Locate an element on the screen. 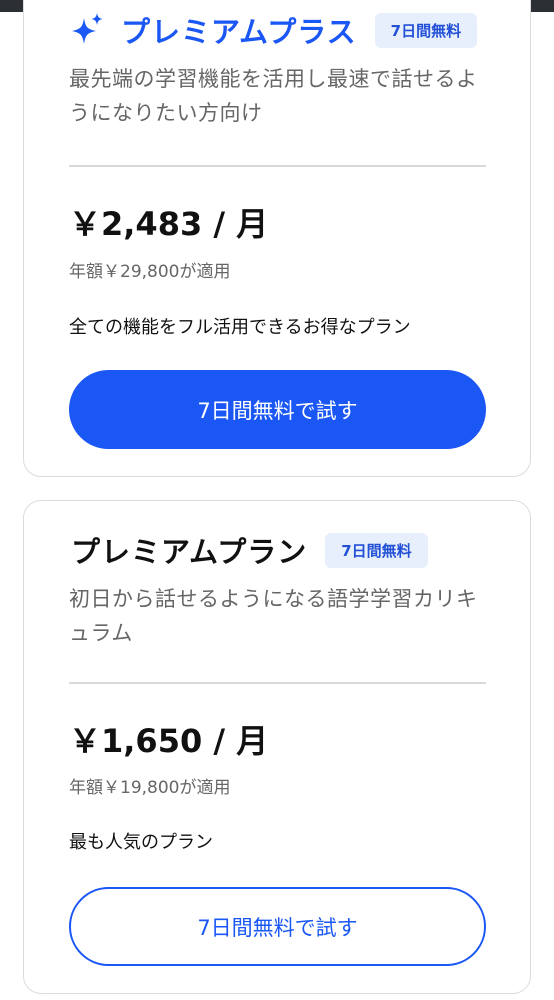 This screenshot has width=554, height=1000. plan-description: 初日から話せるようになる語学学習カリキュラム is located at coordinates (273, 616).